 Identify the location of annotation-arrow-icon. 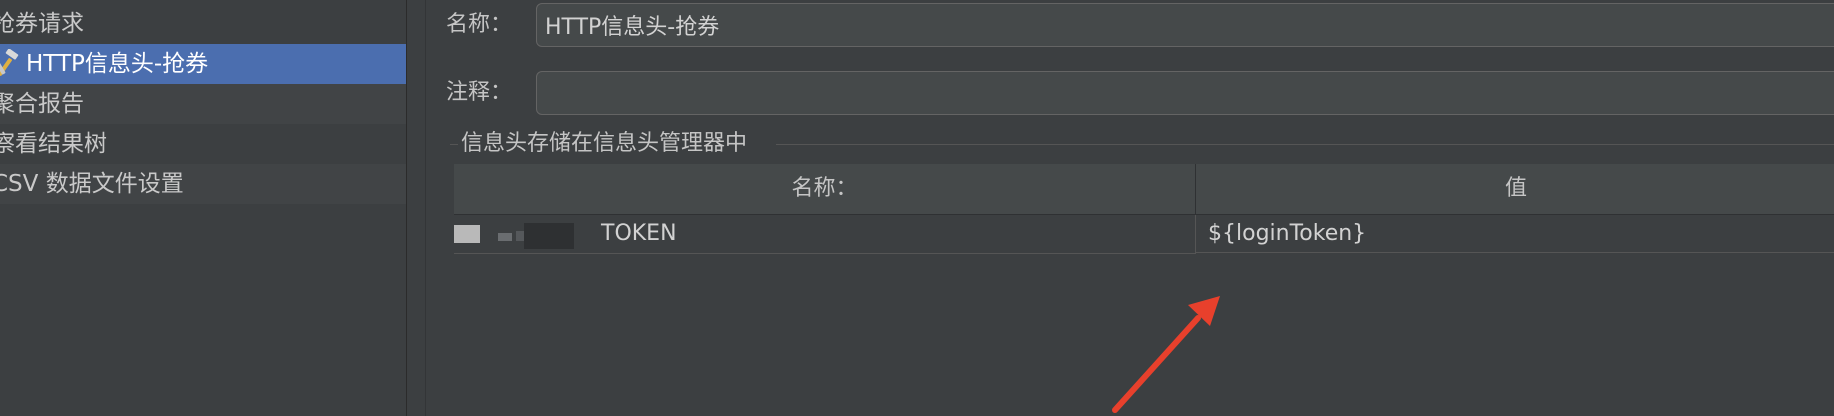
(1166, 354).